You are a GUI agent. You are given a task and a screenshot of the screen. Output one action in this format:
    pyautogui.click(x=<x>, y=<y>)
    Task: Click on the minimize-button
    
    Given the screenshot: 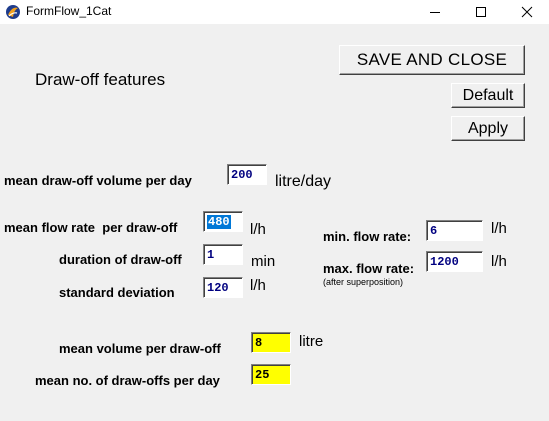 What is the action you would take?
    pyautogui.click(x=435, y=12)
    